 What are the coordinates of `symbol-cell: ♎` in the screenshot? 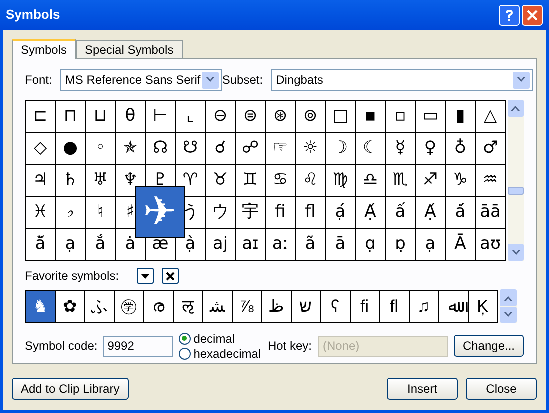 It's located at (371, 181).